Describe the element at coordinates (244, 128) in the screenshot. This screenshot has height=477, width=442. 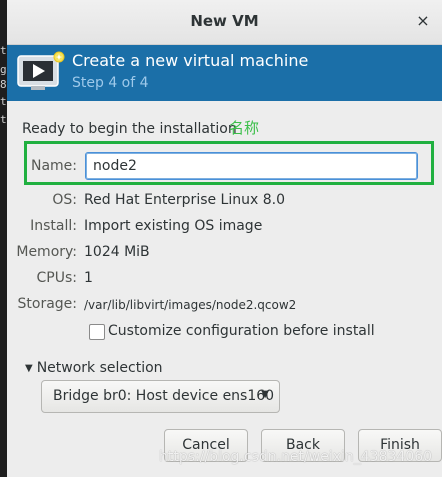
I see `name-annotation: 名称` at that location.